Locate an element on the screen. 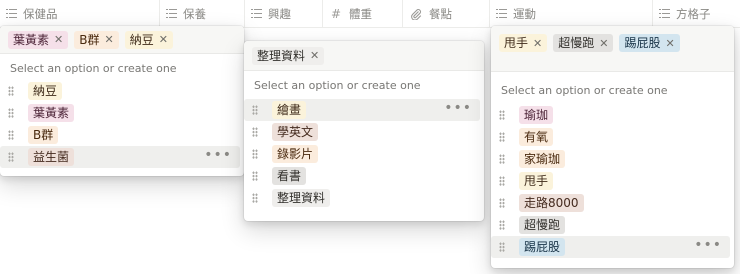 The width and height of the screenshot is (740, 274). option-item: 學英文 is located at coordinates (362, 132).